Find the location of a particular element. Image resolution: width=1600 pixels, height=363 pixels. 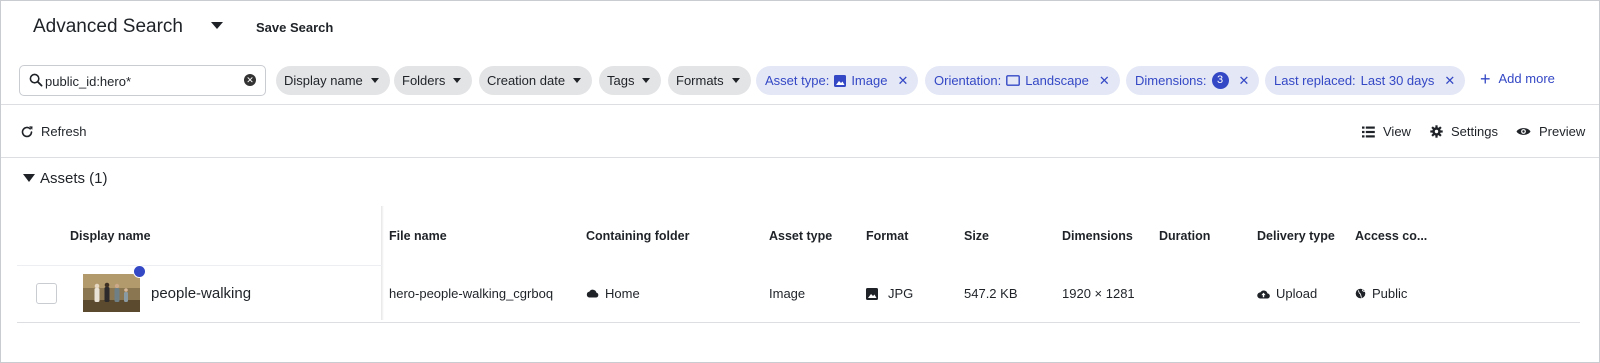

filter-display-name: Display name is located at coordinates (333, 80).